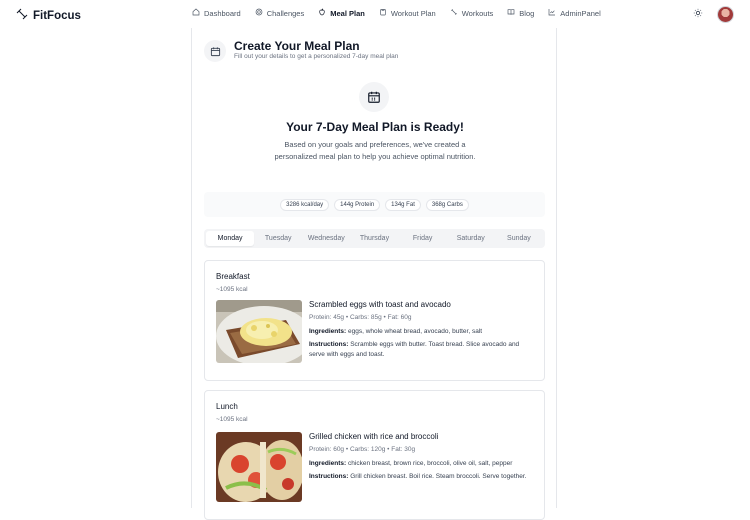 The width and height of the screenshot is (750, 520). Describe the element at coordinates (413, 13) in the screenshot. I see `nav-item-label: Workout Plan` at that location.